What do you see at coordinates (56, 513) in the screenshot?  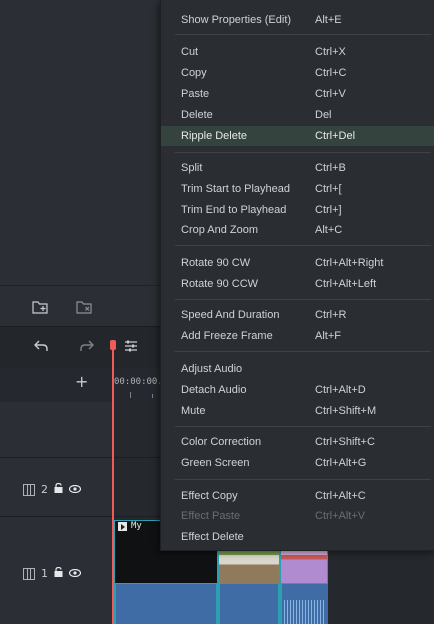 I see `track-headers` at bounding box center [56, 513].